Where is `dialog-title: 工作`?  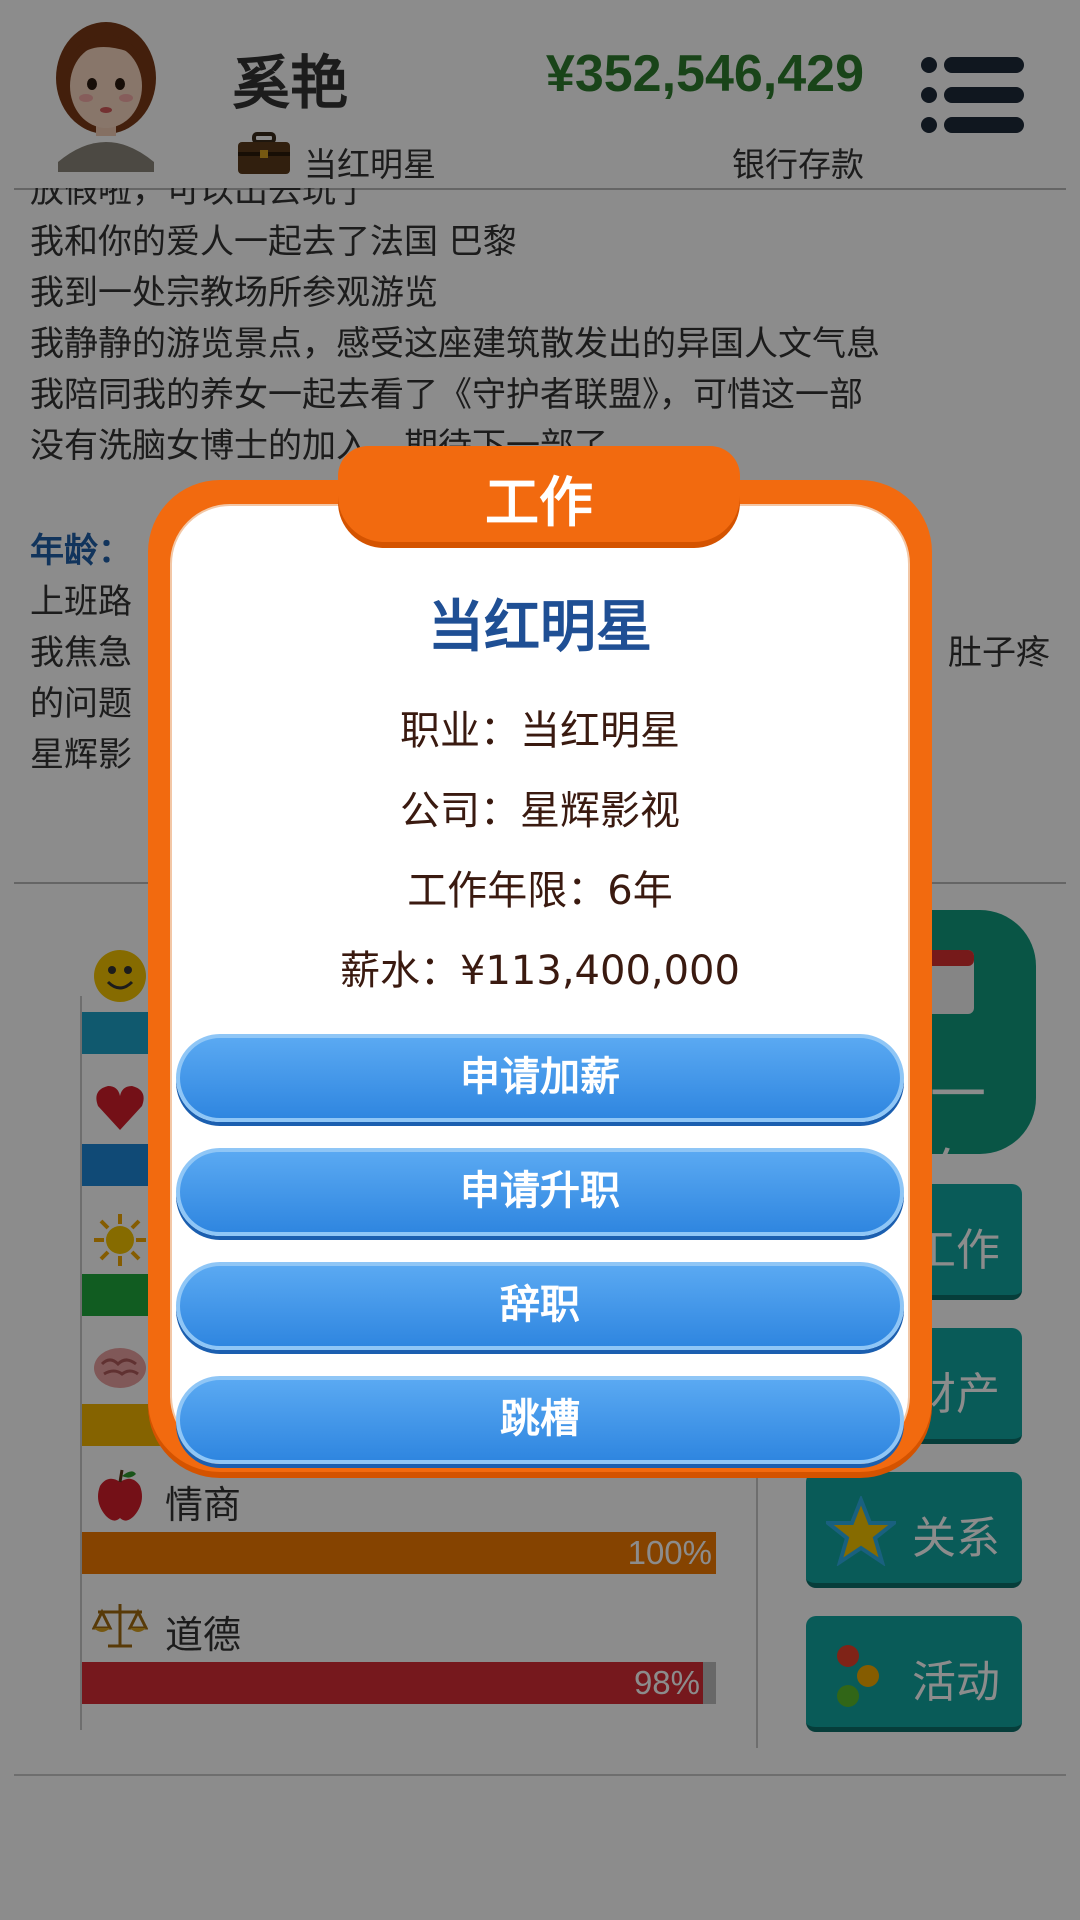
dialog-title: 工作 is located at coordinates (539, 502).